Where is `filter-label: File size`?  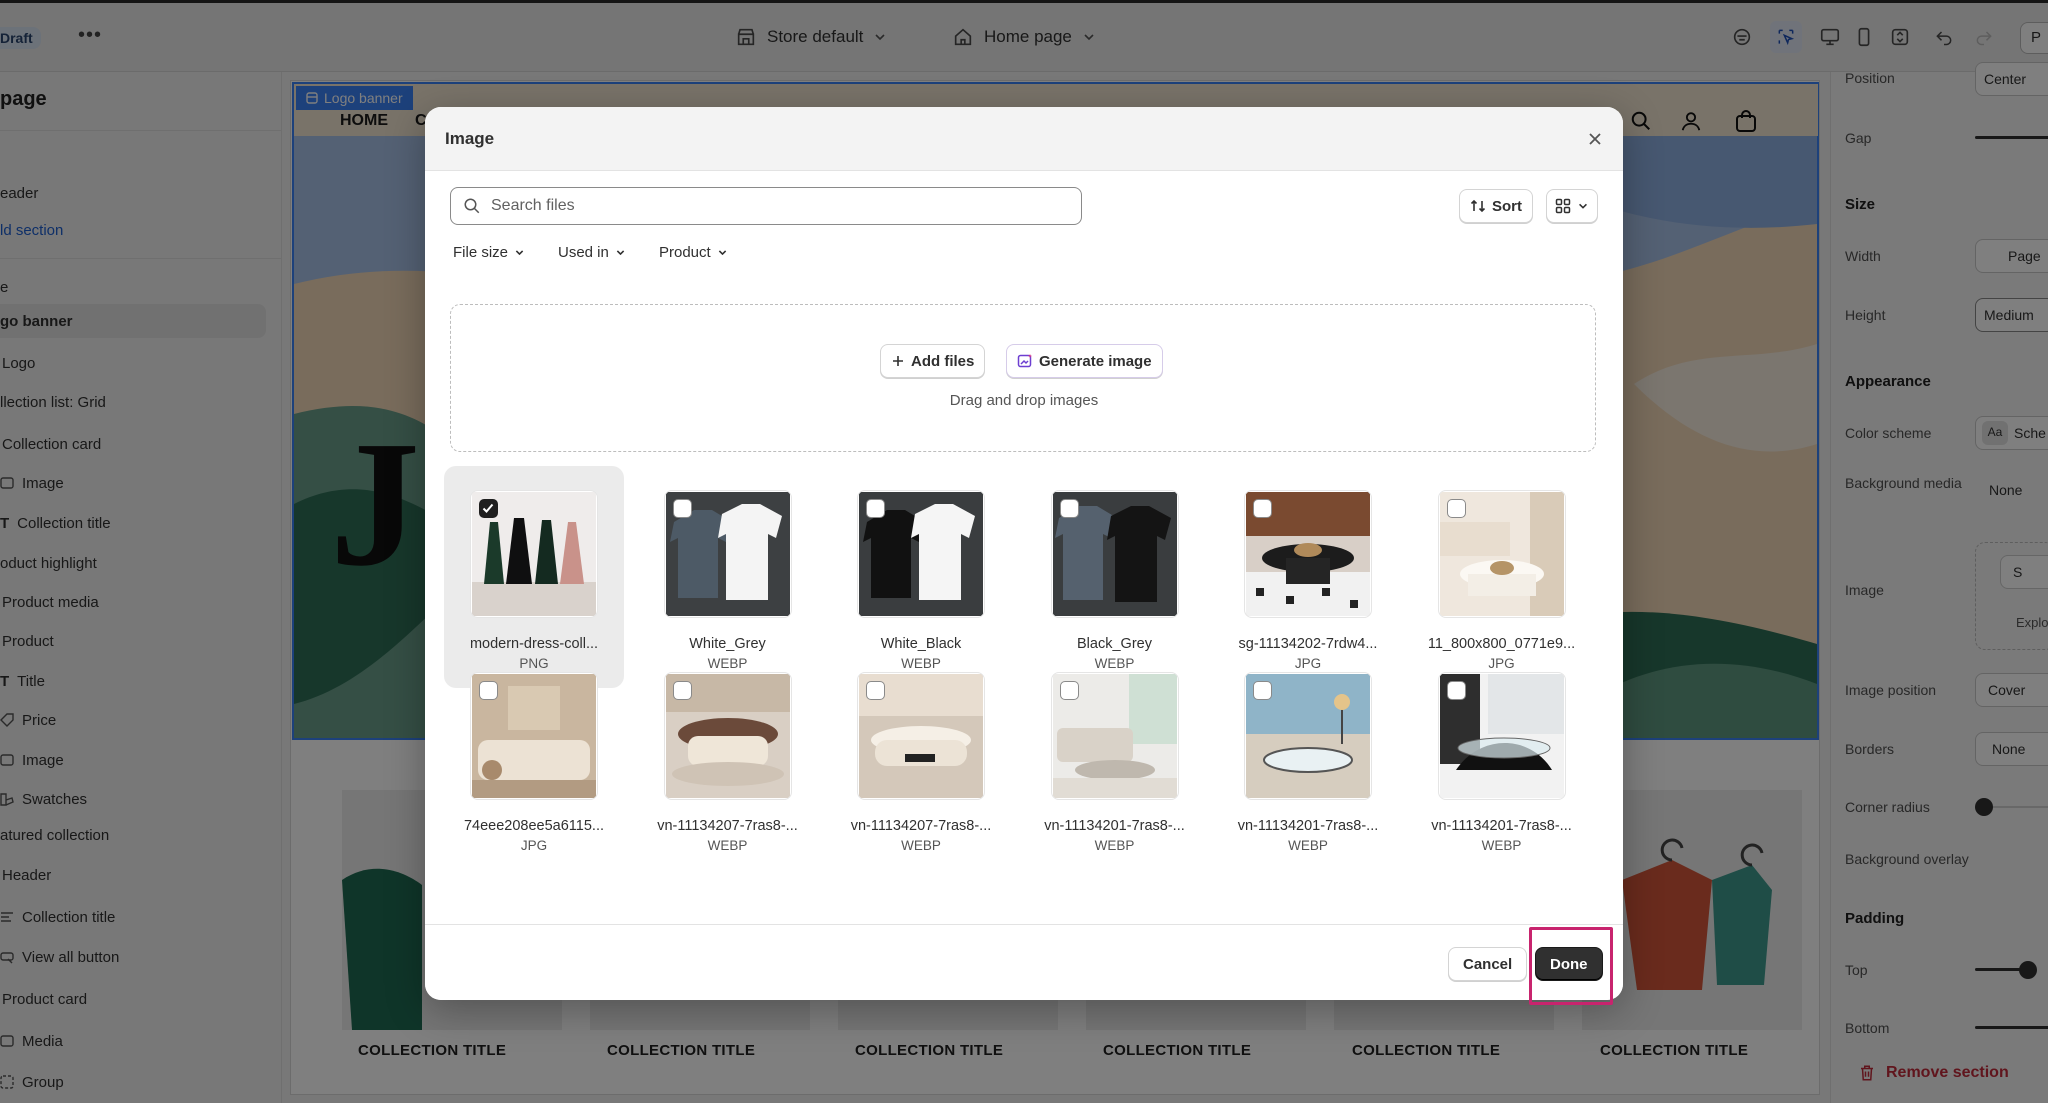
filter-label: File size is located at coordinates (481, 252).